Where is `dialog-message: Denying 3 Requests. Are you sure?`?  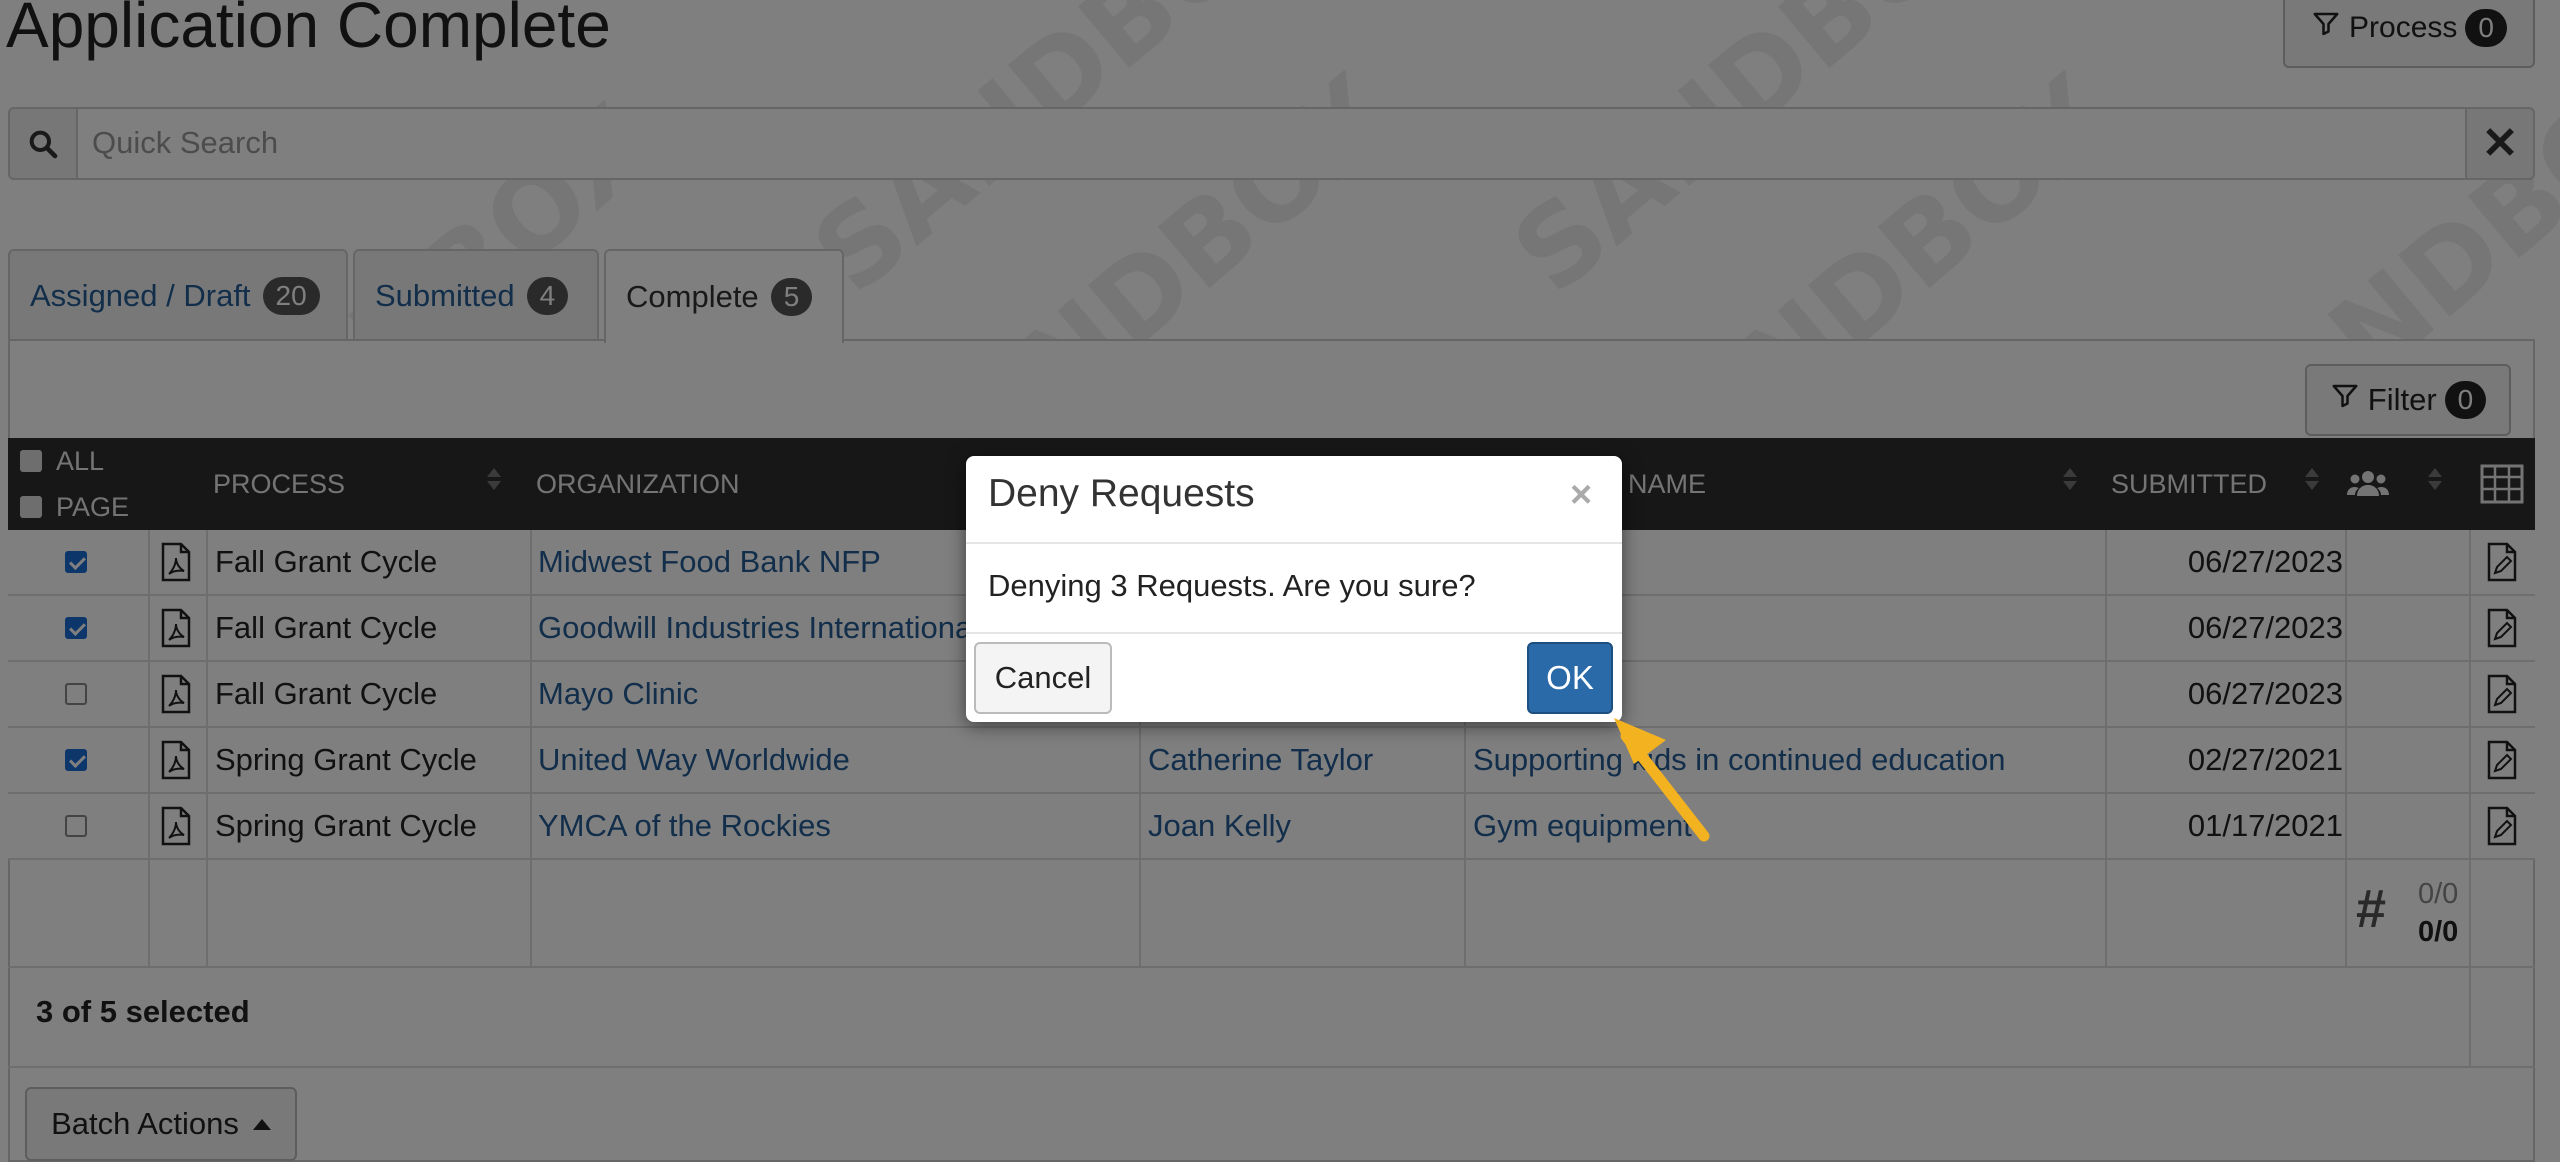 dialog-message: Denying 3 Requests. Are you sure? is located at coordinates (1232, 585).